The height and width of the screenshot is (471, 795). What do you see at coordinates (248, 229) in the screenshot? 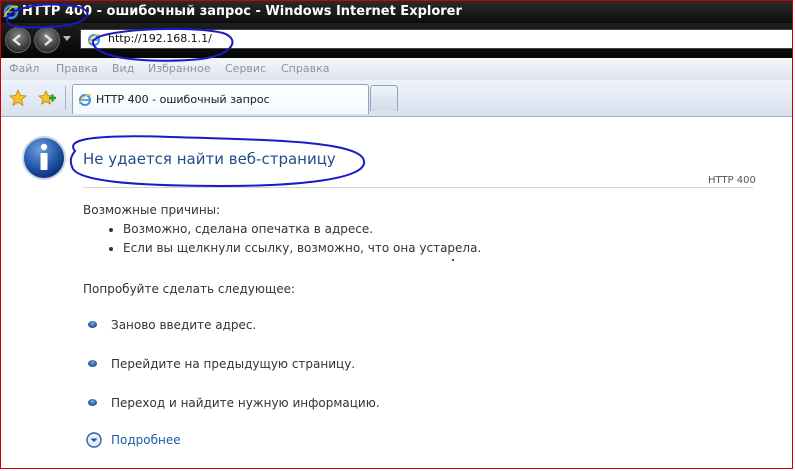
I see `cause-item: Возможно, сделана опечатка в адресе.` at bounding box center [248, 229].